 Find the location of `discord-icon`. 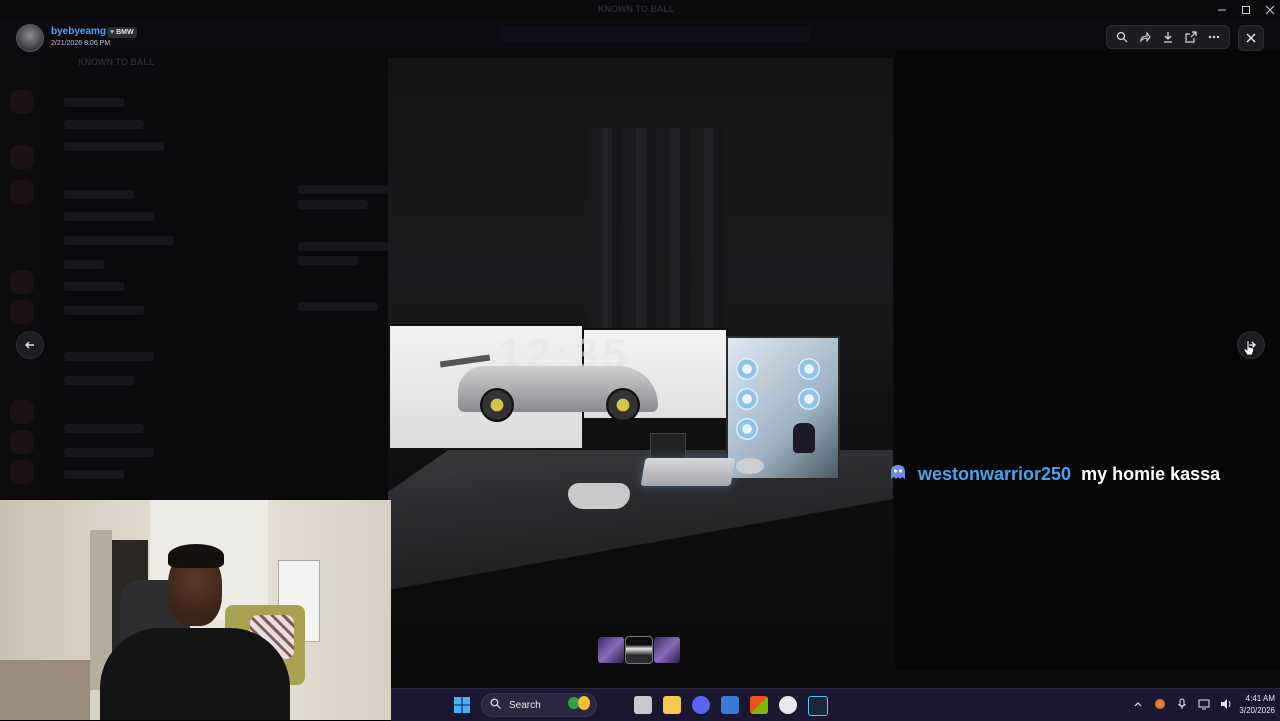

discord-icon is located at coordinates (701, 705).